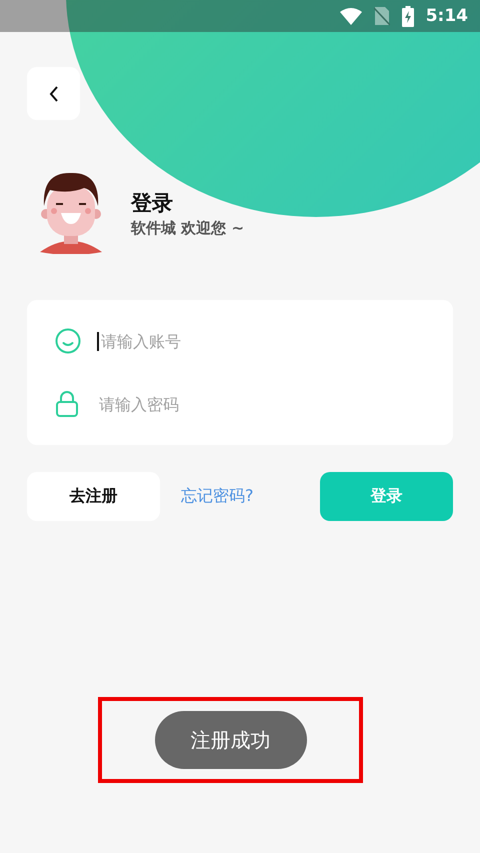 Image resolution: width=480 pixels, height=853 pixels. Describe the element at coordinates (250, 496) in the screenshot. I see `forgot-password-link: 忘记密码?` at that location.